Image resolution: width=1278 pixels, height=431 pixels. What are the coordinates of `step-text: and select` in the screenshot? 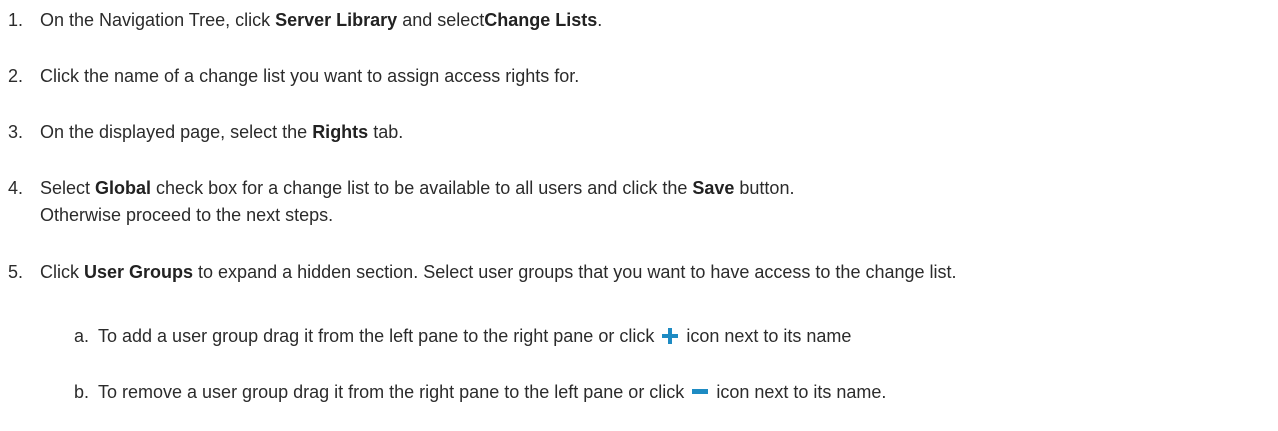 It's located at (441, 20).